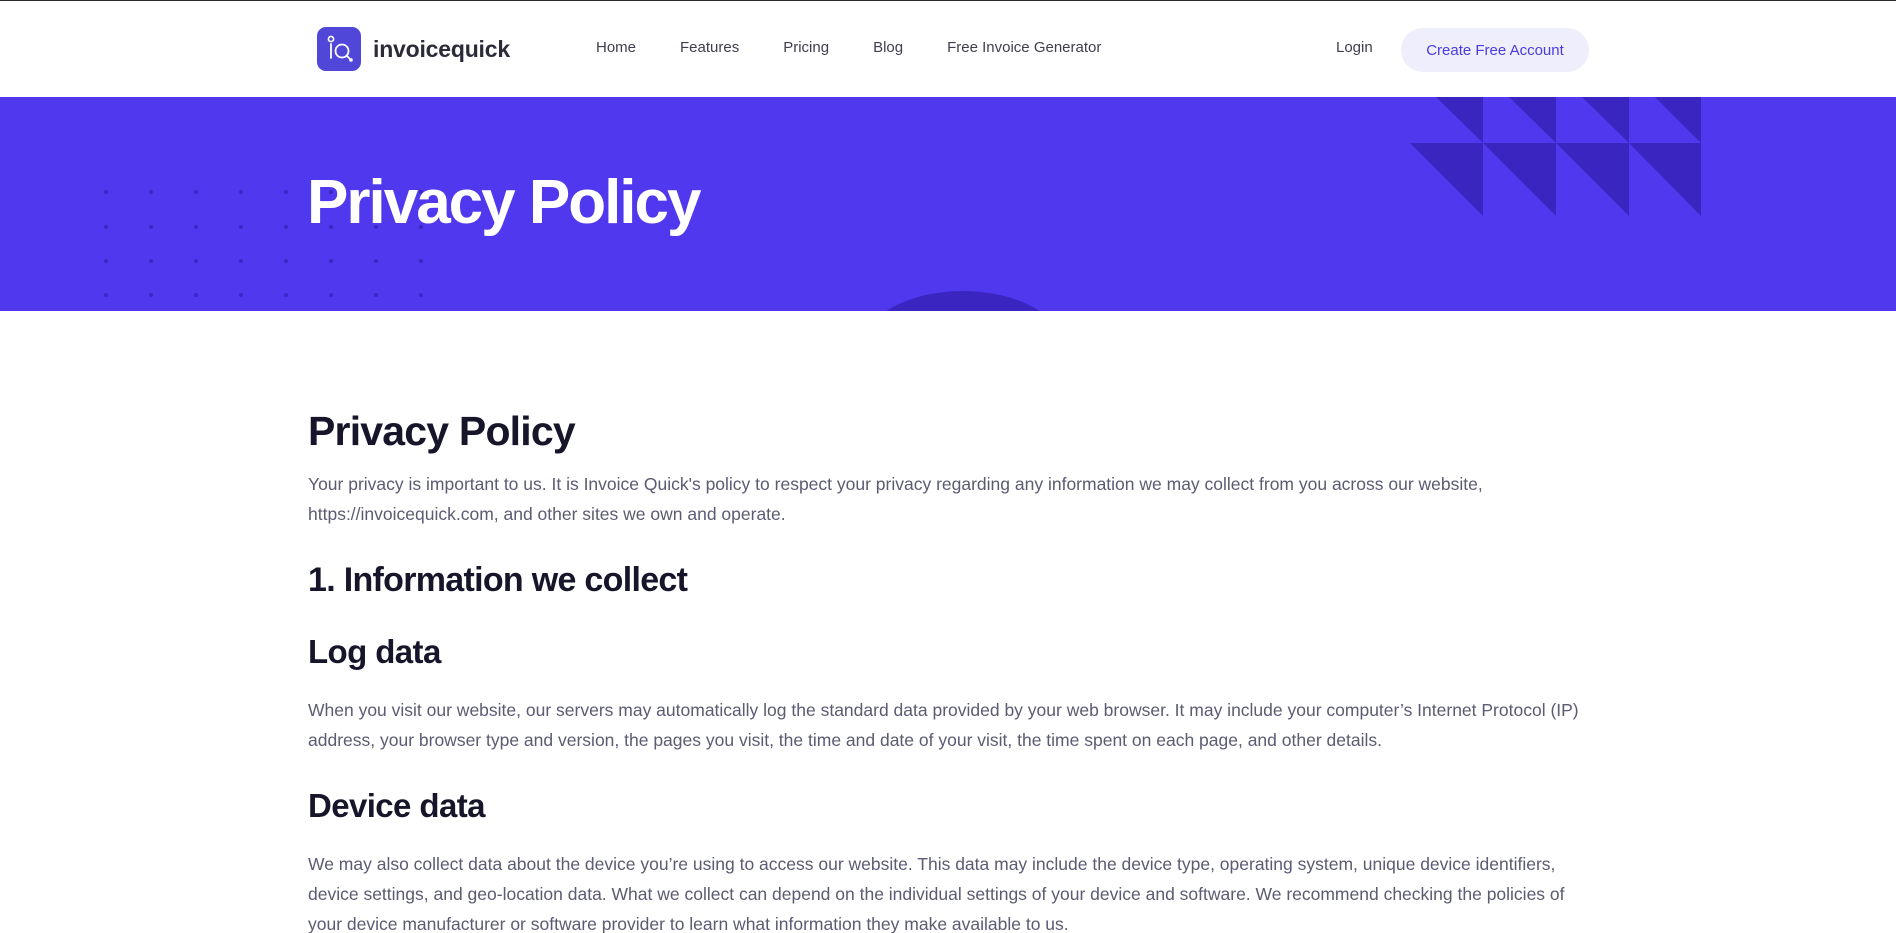 The height and width of the screenshot is (933, 1896). Describe the element at coordinates (1293, 204) in the screenshot. I see `hero-decoration-shapes` at that location.